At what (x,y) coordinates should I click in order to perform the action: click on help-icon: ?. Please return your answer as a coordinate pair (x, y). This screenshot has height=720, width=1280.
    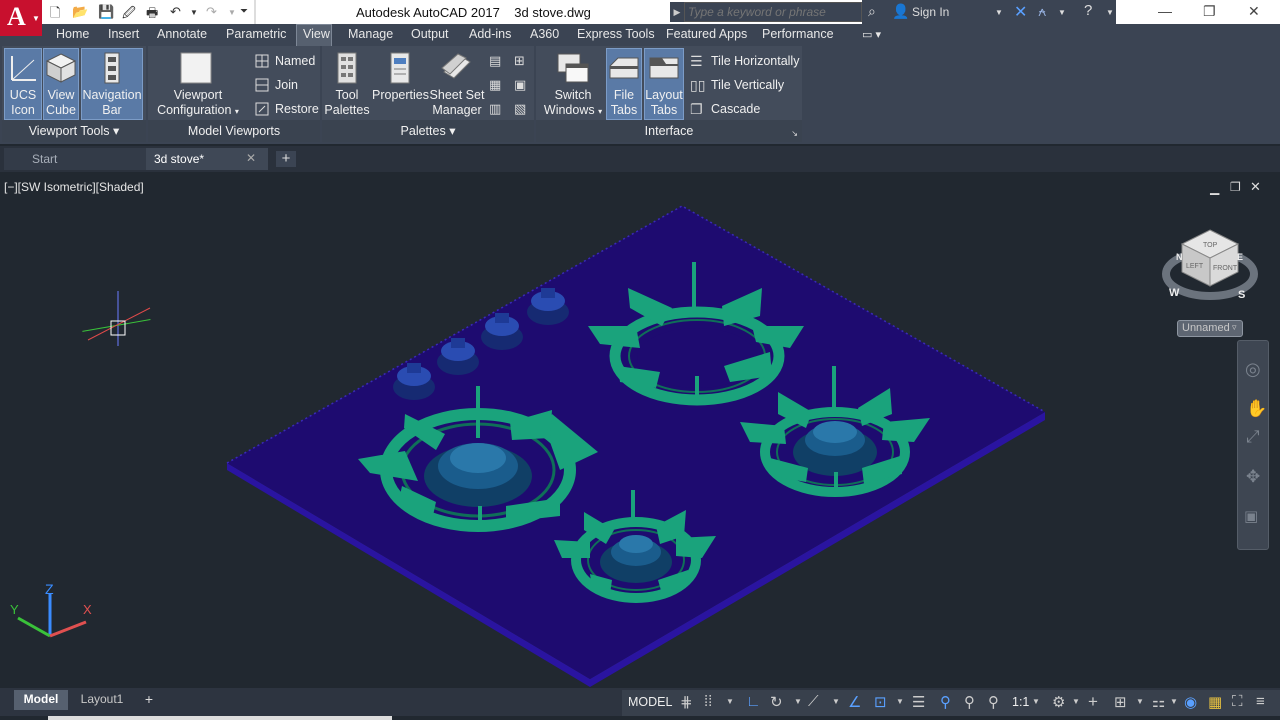
    Looking at the image, I should click on (1088, 10).